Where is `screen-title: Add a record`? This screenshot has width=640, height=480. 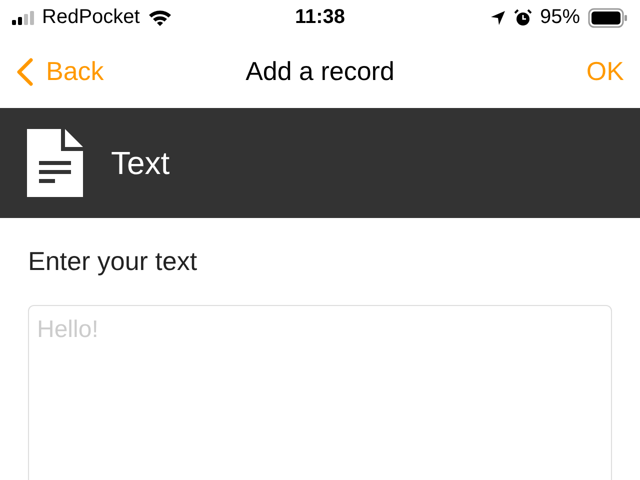 screen-title: Add a record is located at coordinates (320, 71).